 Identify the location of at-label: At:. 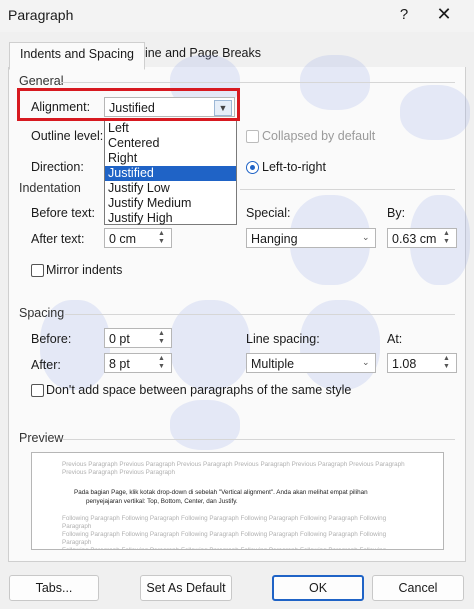
(395, 339).